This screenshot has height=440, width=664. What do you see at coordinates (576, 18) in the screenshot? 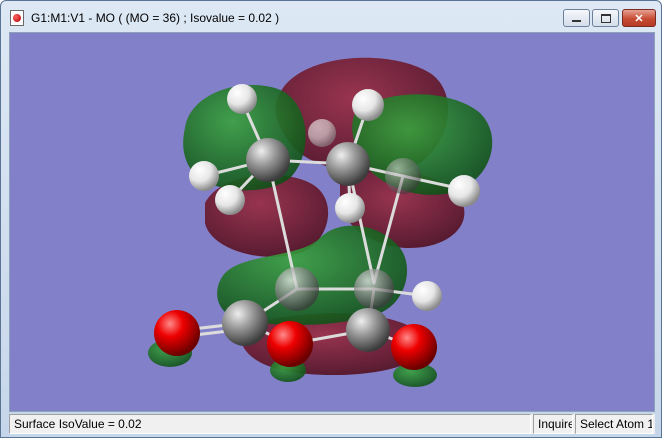
I see `minimize-button` at bounding box center [576, 18].